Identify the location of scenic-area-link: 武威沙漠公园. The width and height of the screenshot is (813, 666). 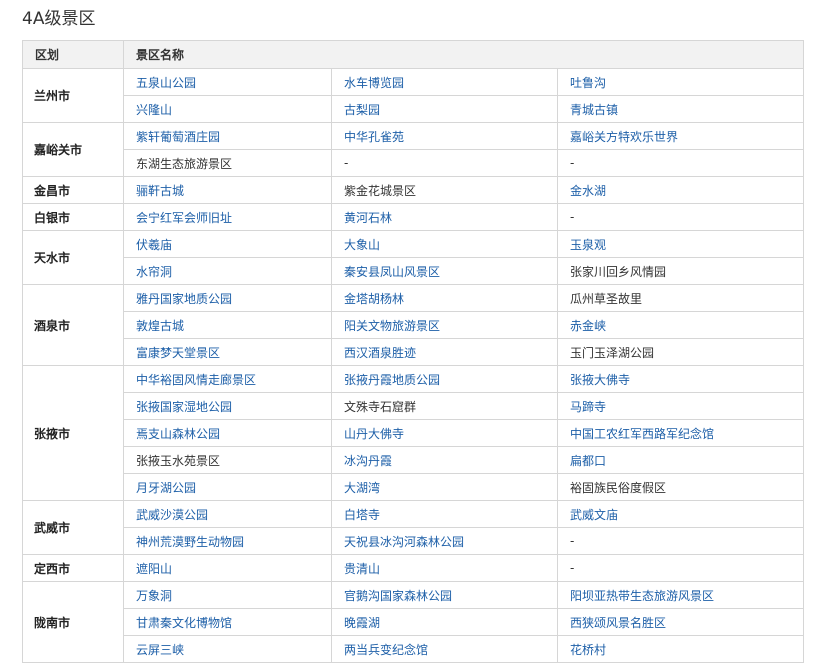
(227, 514).